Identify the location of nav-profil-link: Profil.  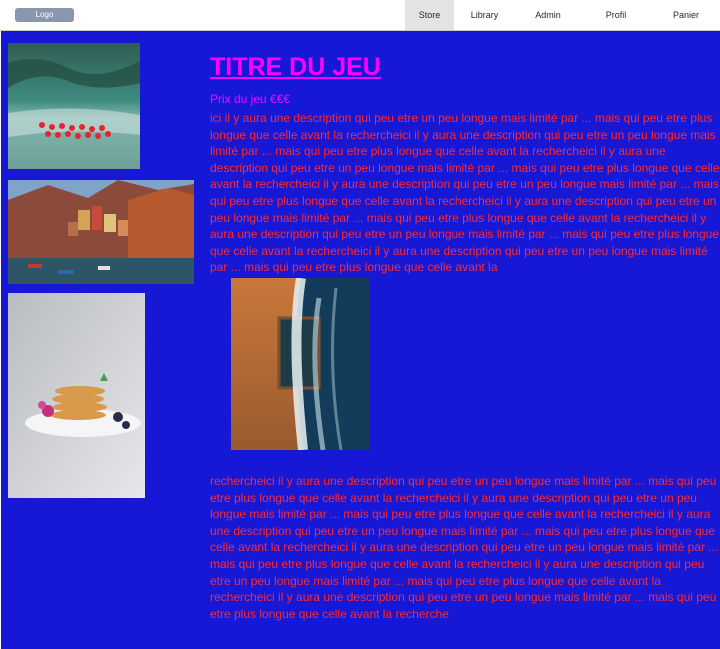
(616, 15).